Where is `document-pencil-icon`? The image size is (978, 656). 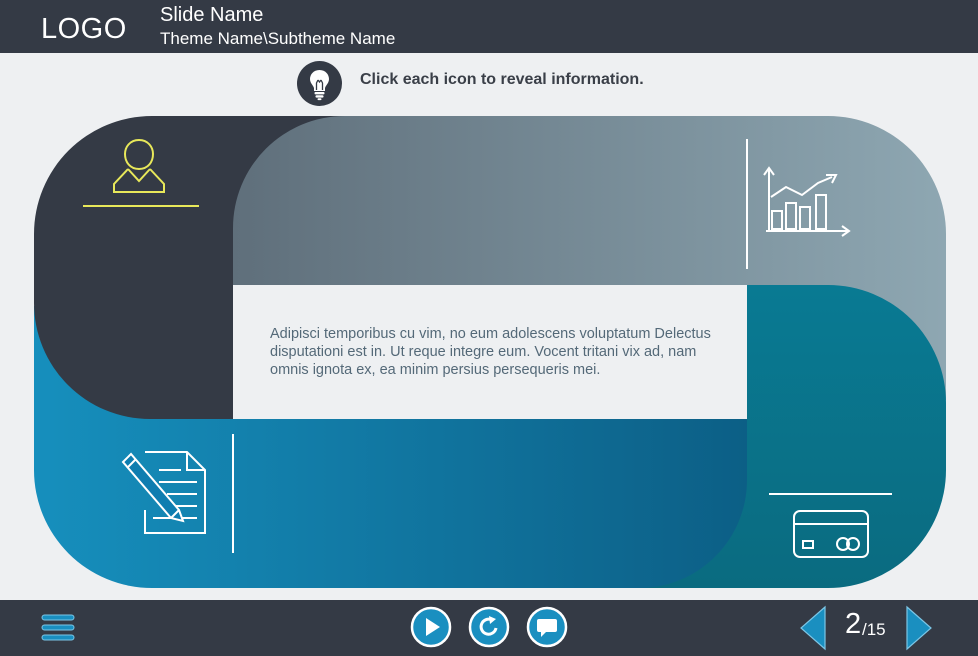
document-pencil-icon is located at coordinates (163, 493).